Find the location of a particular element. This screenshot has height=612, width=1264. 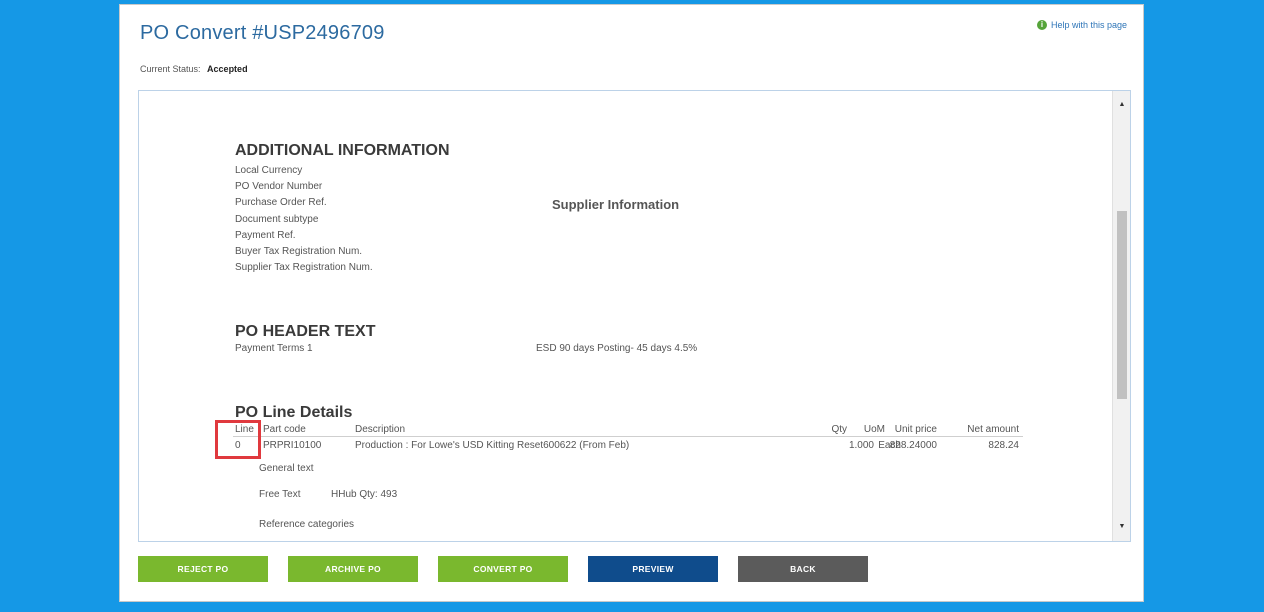

col-part-code: Part code is located at coordinates (284, 429).